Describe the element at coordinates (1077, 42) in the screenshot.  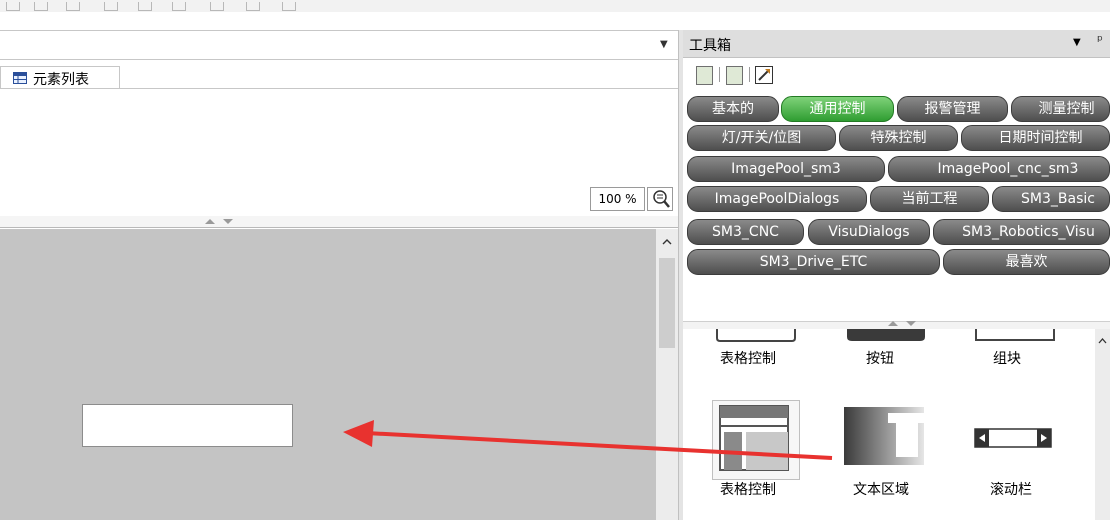
I see `toolbox-menu-arrow-icon: ▼` at that location.